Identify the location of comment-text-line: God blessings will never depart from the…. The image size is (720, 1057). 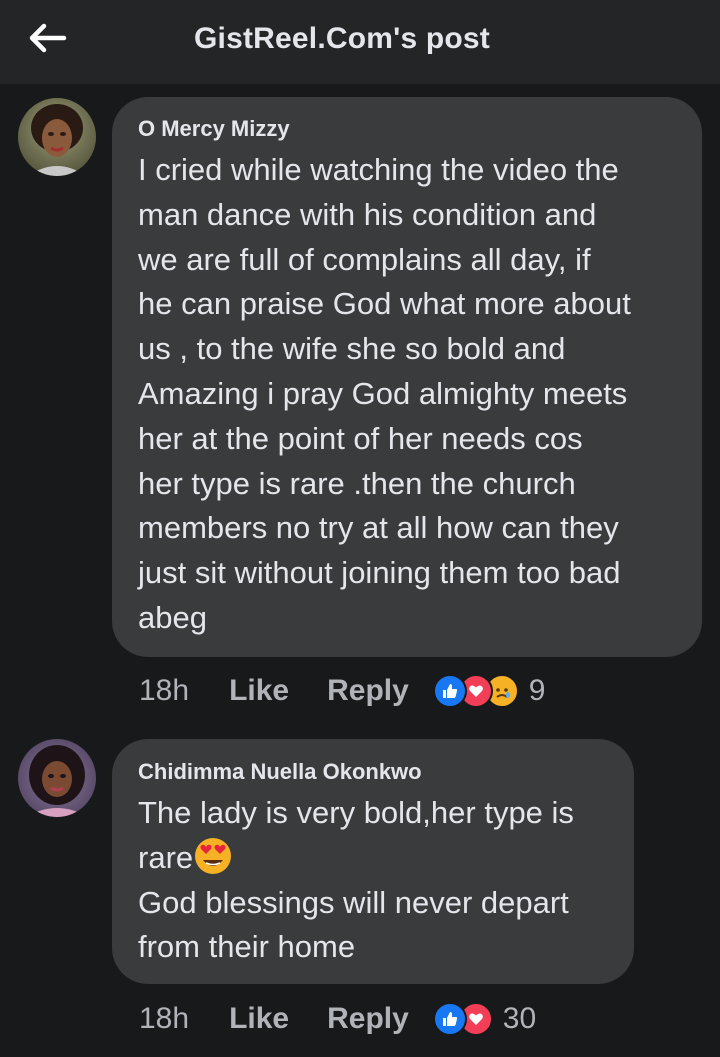
(353, 924).